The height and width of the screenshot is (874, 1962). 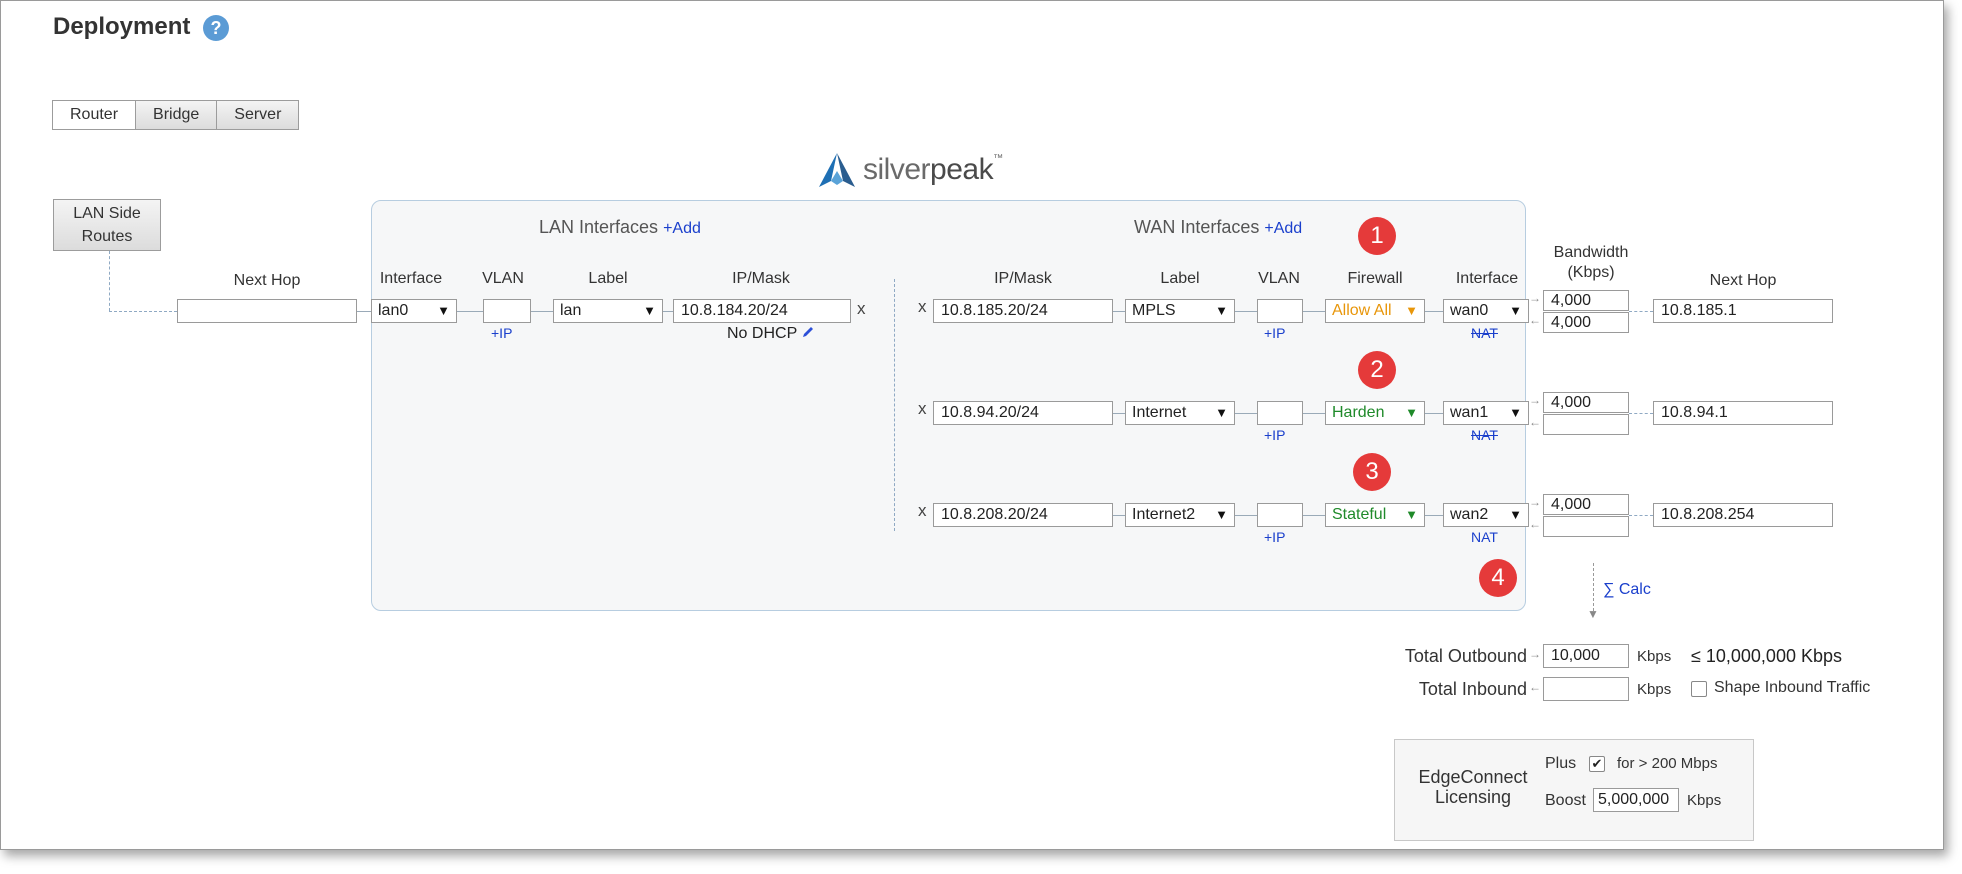 I want to click on lan-side-routes-label-1: LAN Side, so click(x=107, y=213).